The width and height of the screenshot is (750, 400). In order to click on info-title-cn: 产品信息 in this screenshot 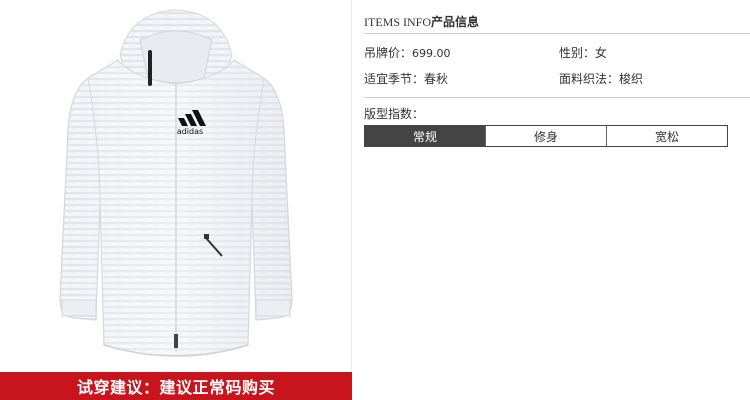, I will do `click(455, 22)`.